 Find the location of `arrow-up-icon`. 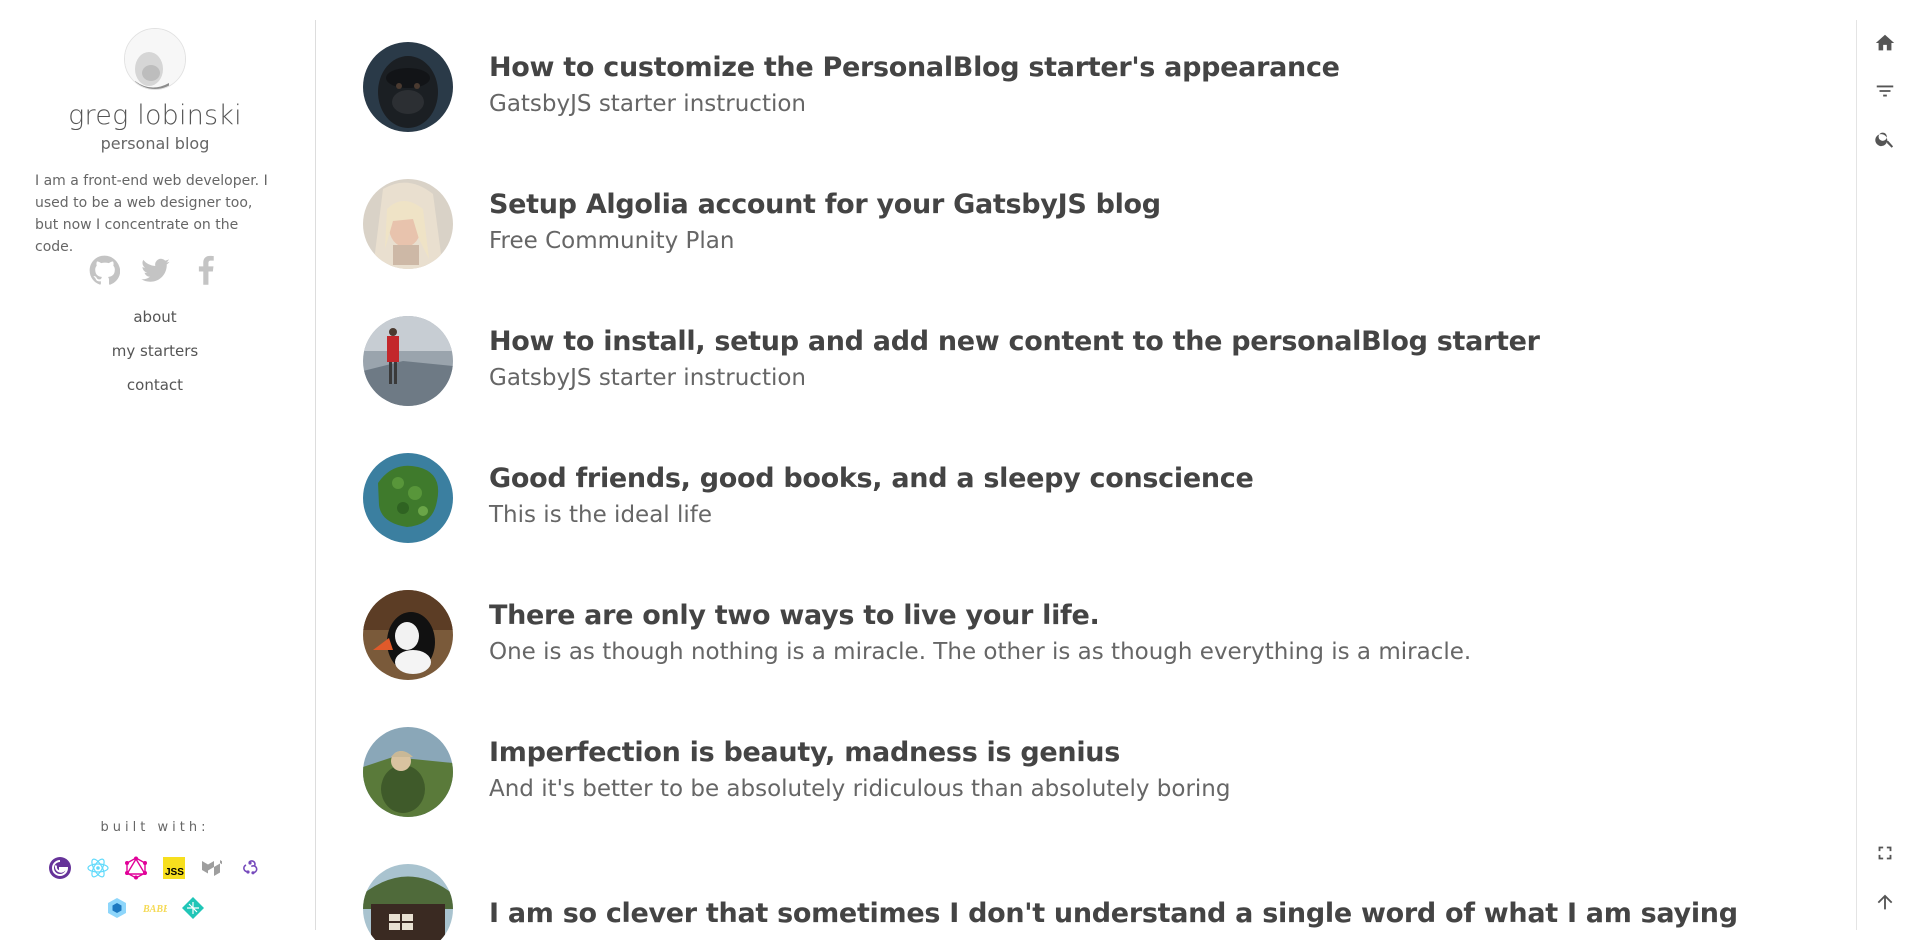

arrow-up-icon is located at coordinates (1885, 902).